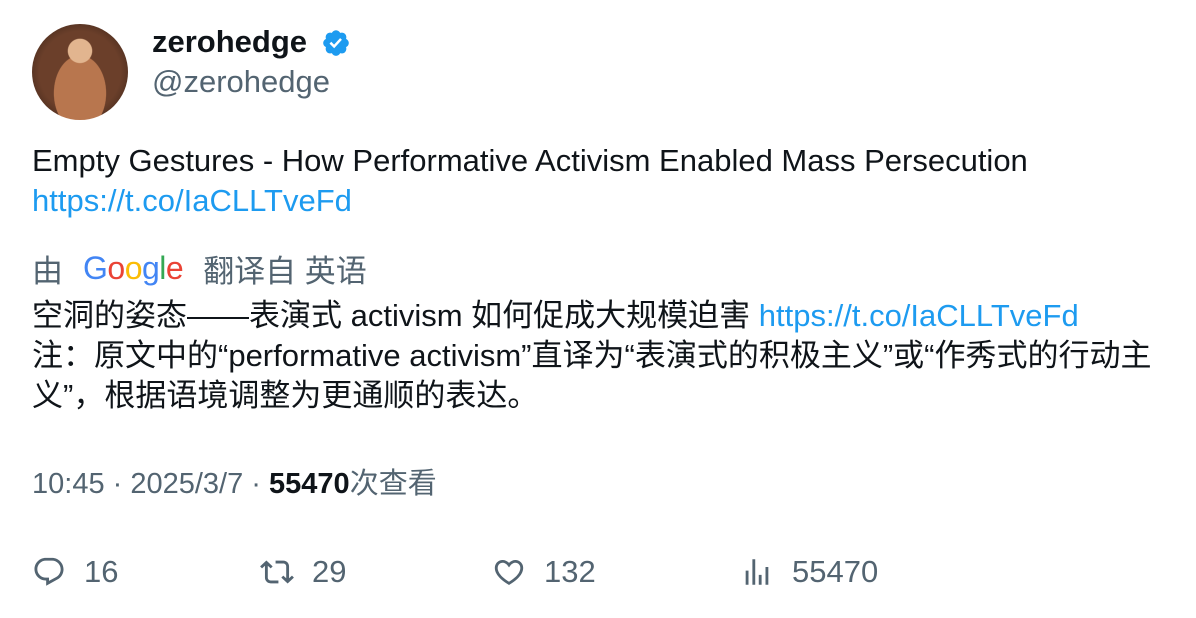 This screenshot has width=1196, height=618. Describe the element at coordinates (303, 572) in the screenshot. I see `retweet-button: 29` at that location.